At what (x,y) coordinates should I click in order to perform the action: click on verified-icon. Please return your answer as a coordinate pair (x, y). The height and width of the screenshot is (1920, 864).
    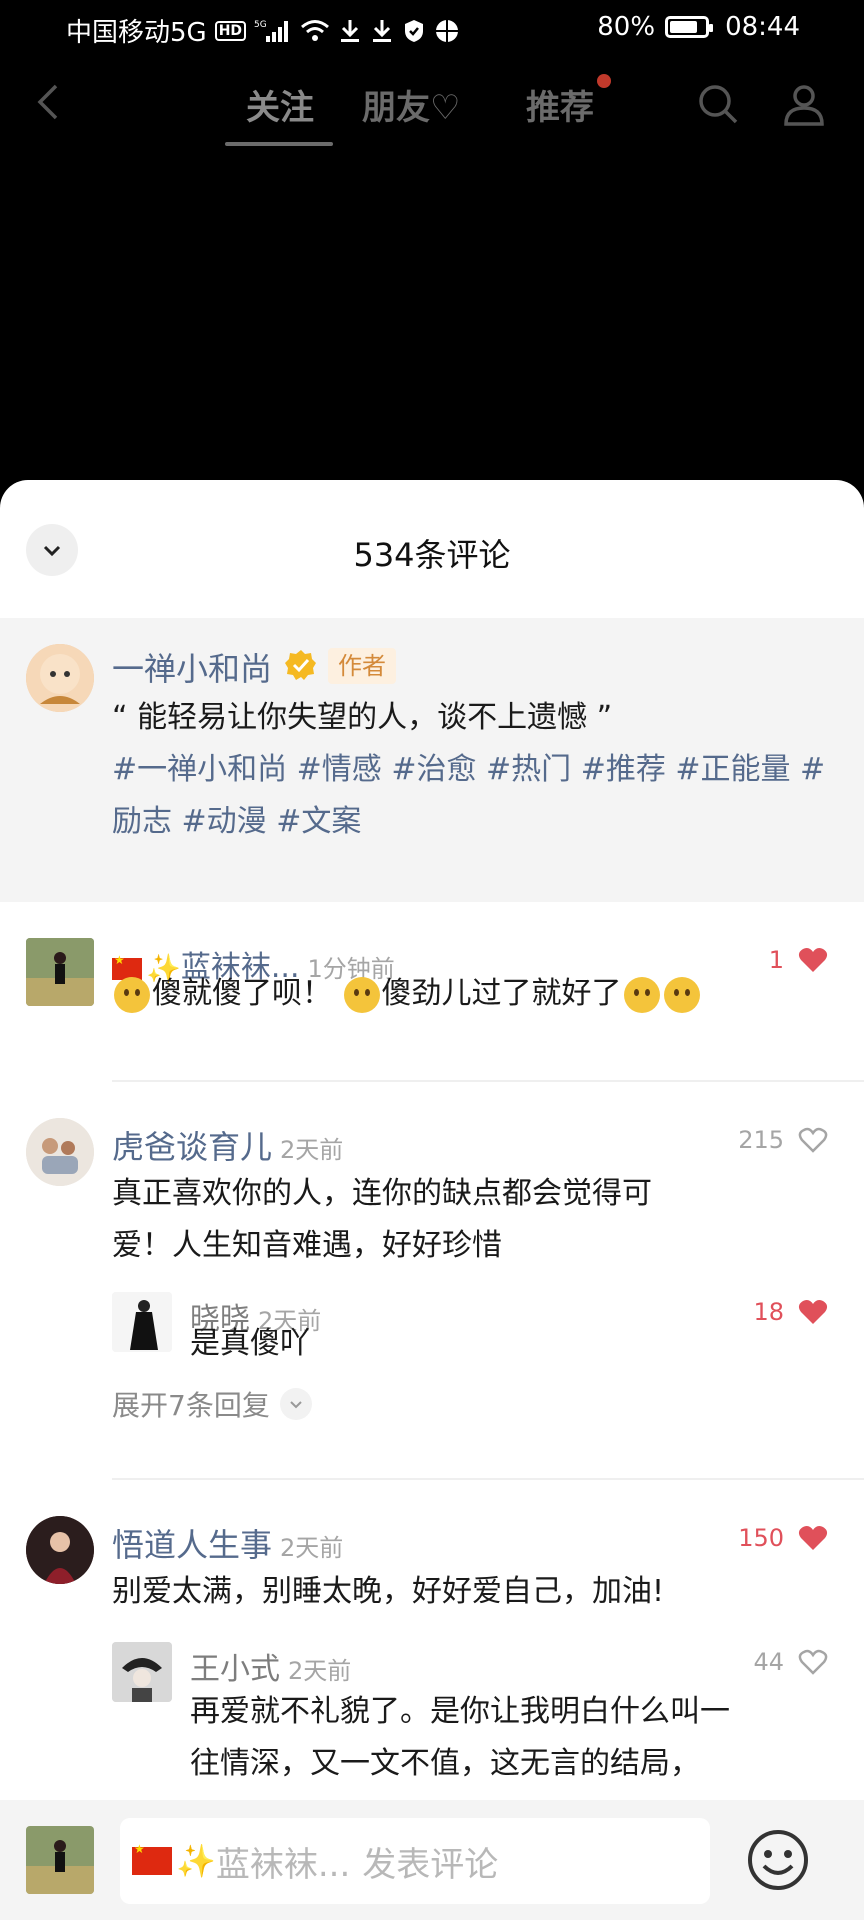
    Looking at the image, I should click on (300, 665).